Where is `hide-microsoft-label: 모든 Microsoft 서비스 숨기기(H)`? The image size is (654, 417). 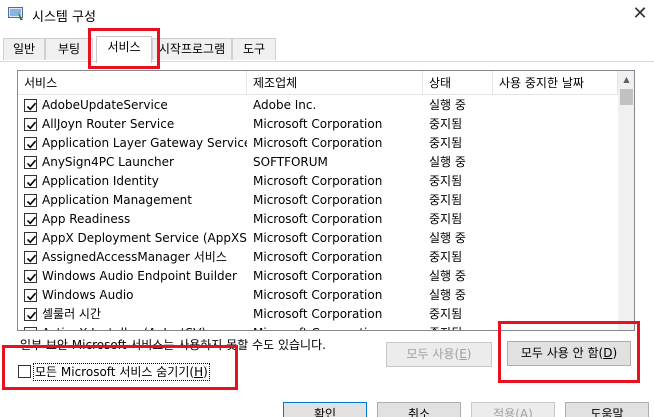 hide-microsoft-label: 모든 Microsoft 서비스 숨기기(H) is located at coordinates (121, 372).